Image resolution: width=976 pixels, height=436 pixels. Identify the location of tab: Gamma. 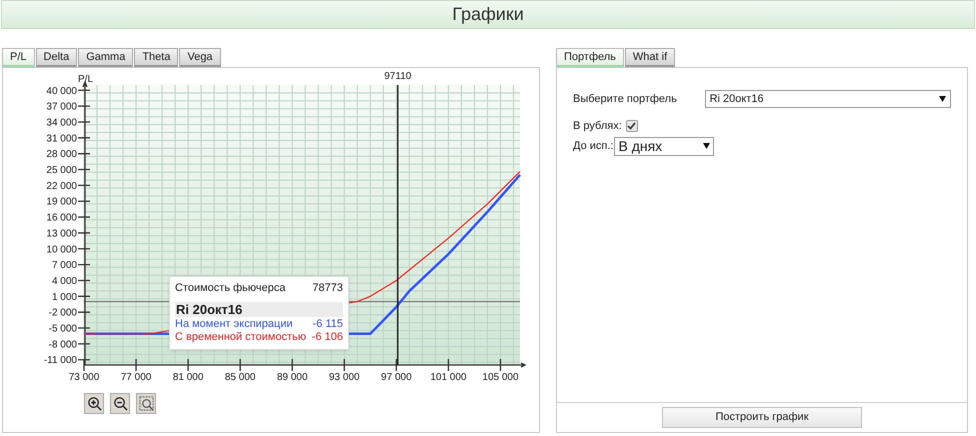
(106, 57).